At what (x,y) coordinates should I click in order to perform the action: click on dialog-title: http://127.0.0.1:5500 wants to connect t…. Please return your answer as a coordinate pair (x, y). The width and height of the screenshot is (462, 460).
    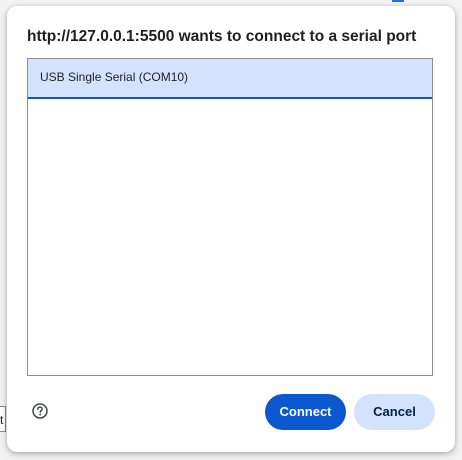
    Looking at the image, I should click on (222, 36).